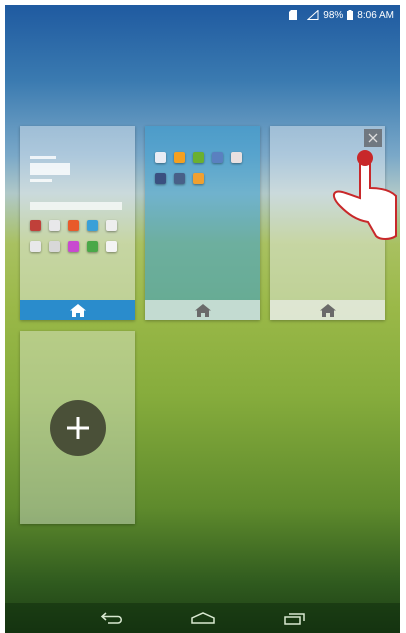 The image size is (406, 633). Describe the element at coordinates (78, 428) in the screenshot. I see `plus-icon` at that location.